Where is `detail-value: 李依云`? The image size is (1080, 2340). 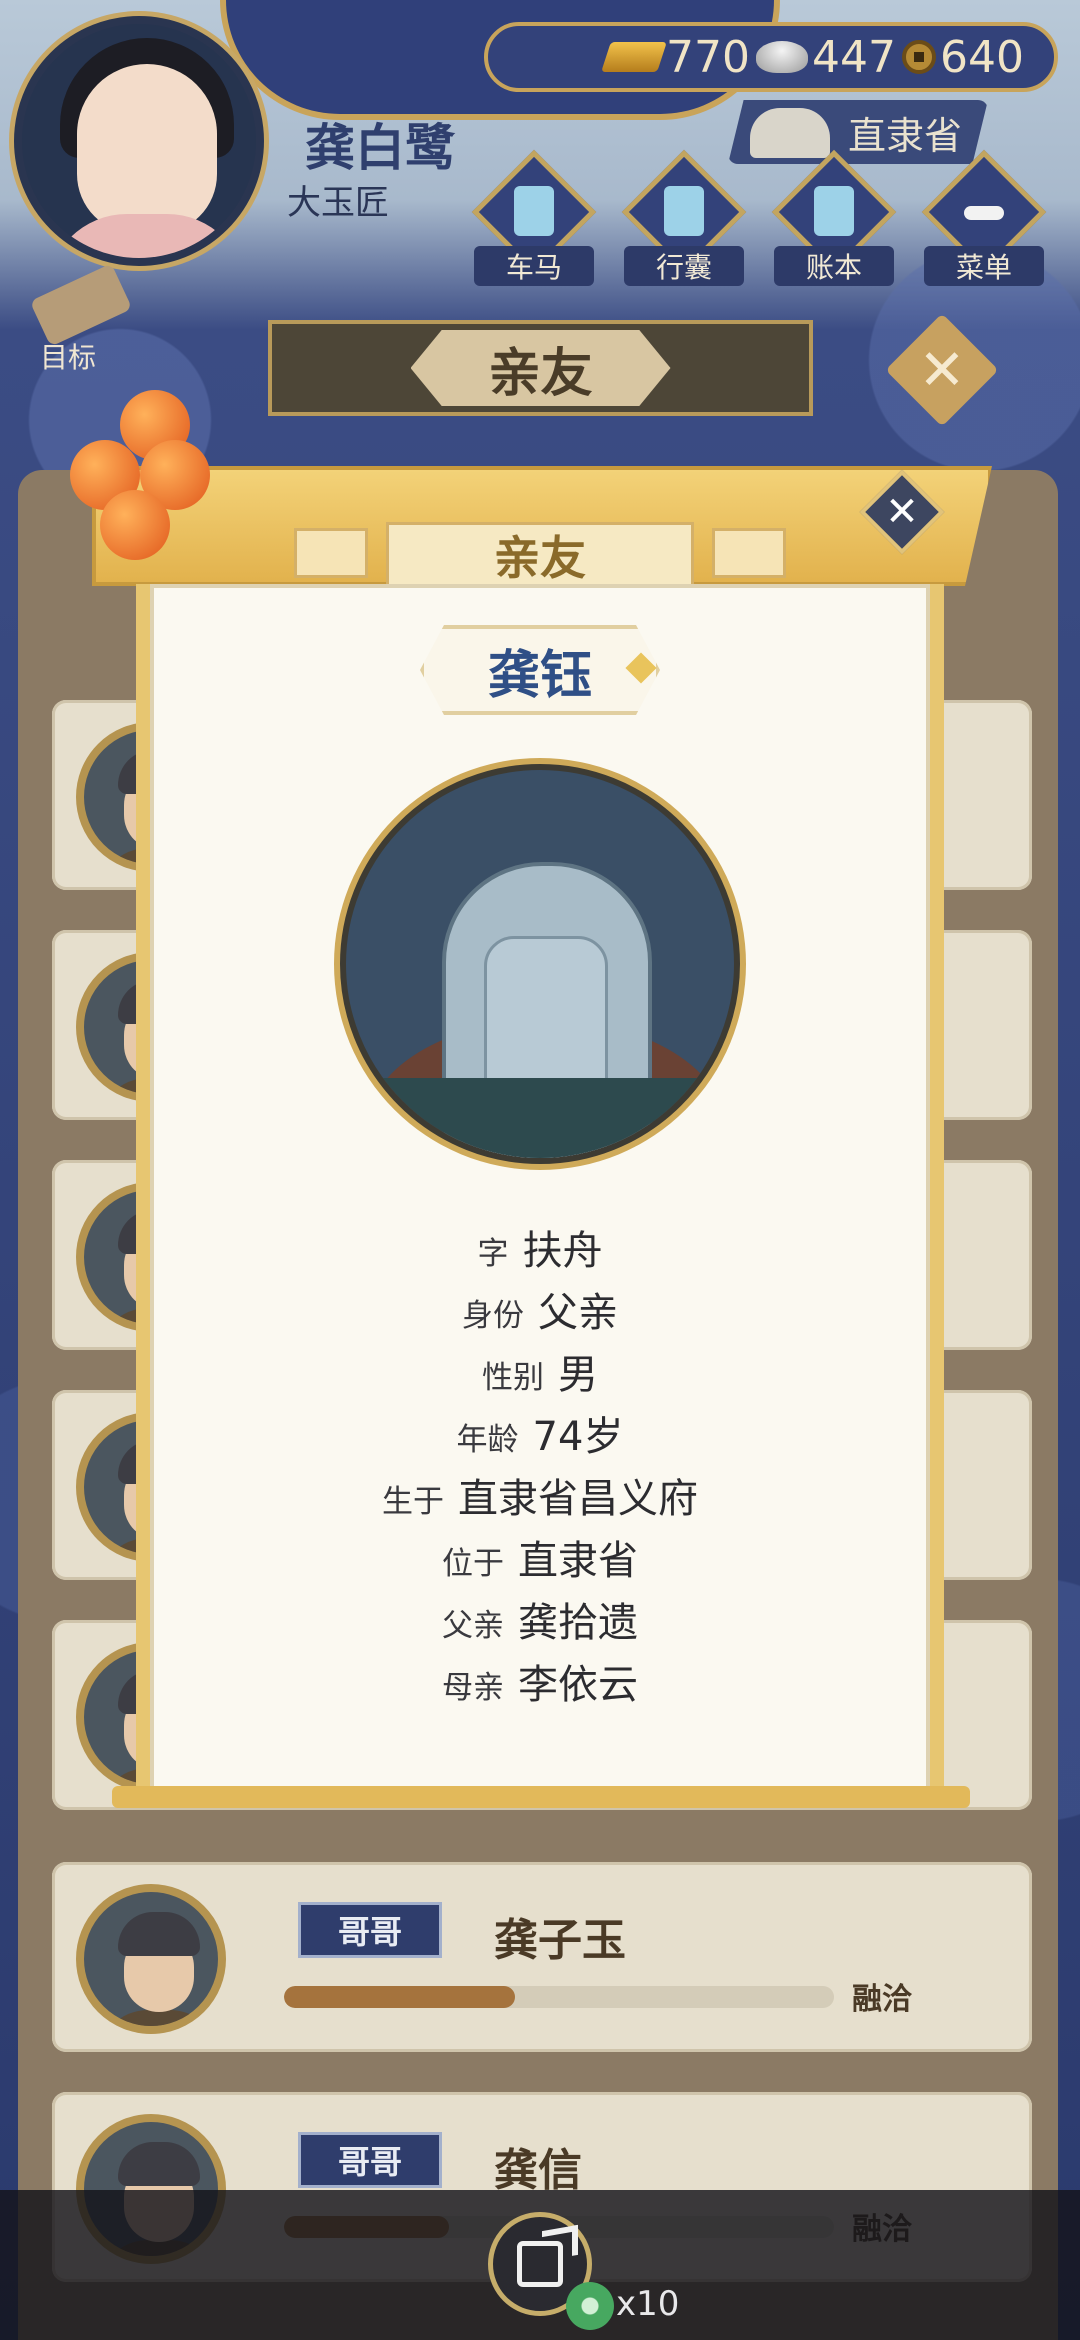 detail-value: 李依云 is located at coordinates (578, 1685).